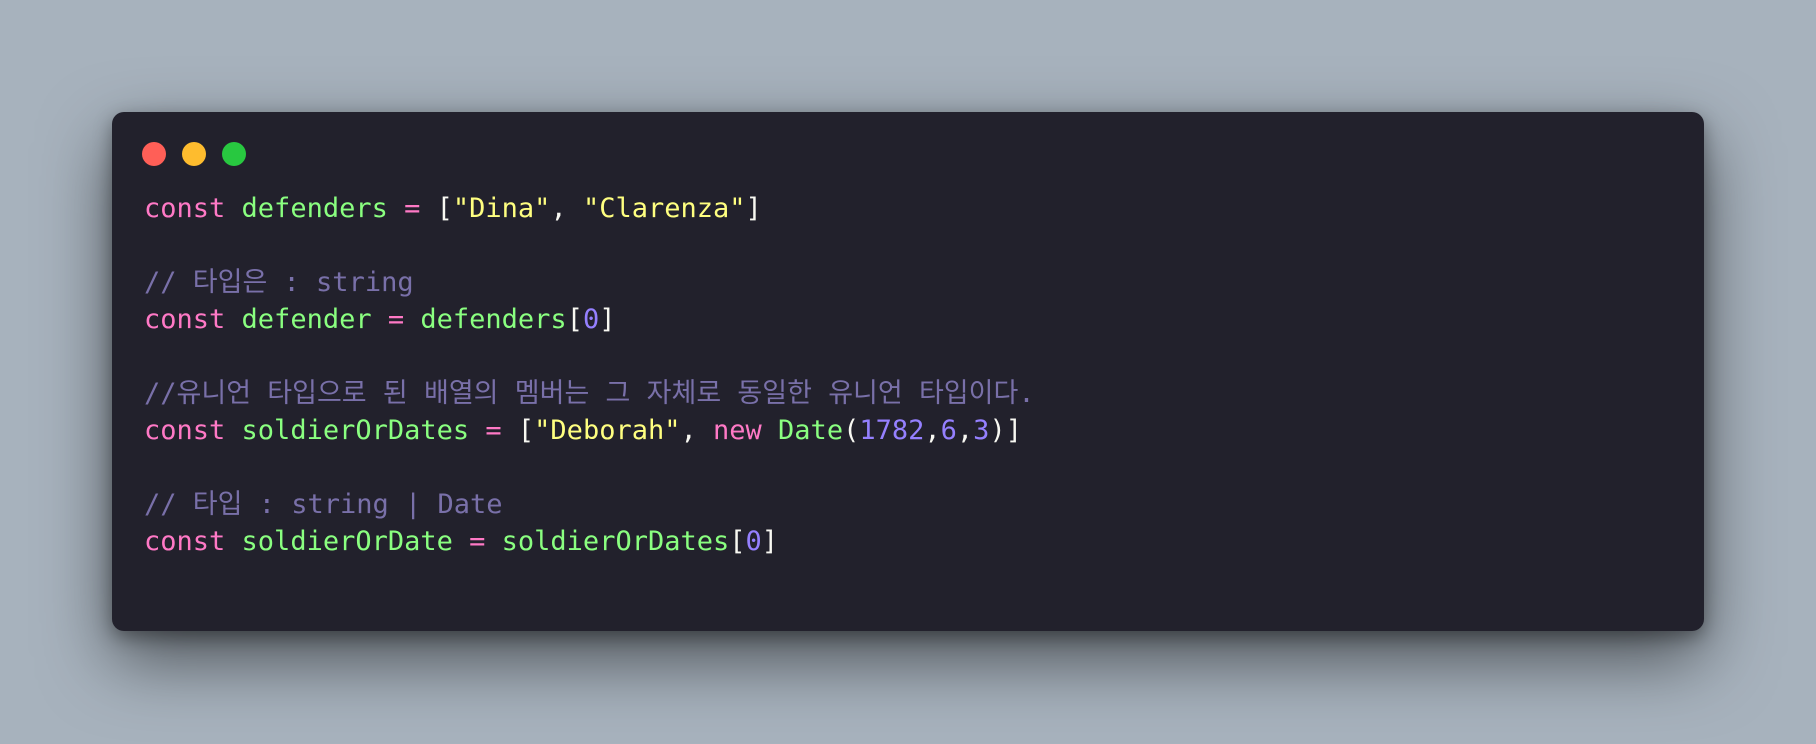 Image resolution: width=1816 pixels, height=744 pixels. I want to click on code-line-2: // 타입은 : string, so click(589, 282).